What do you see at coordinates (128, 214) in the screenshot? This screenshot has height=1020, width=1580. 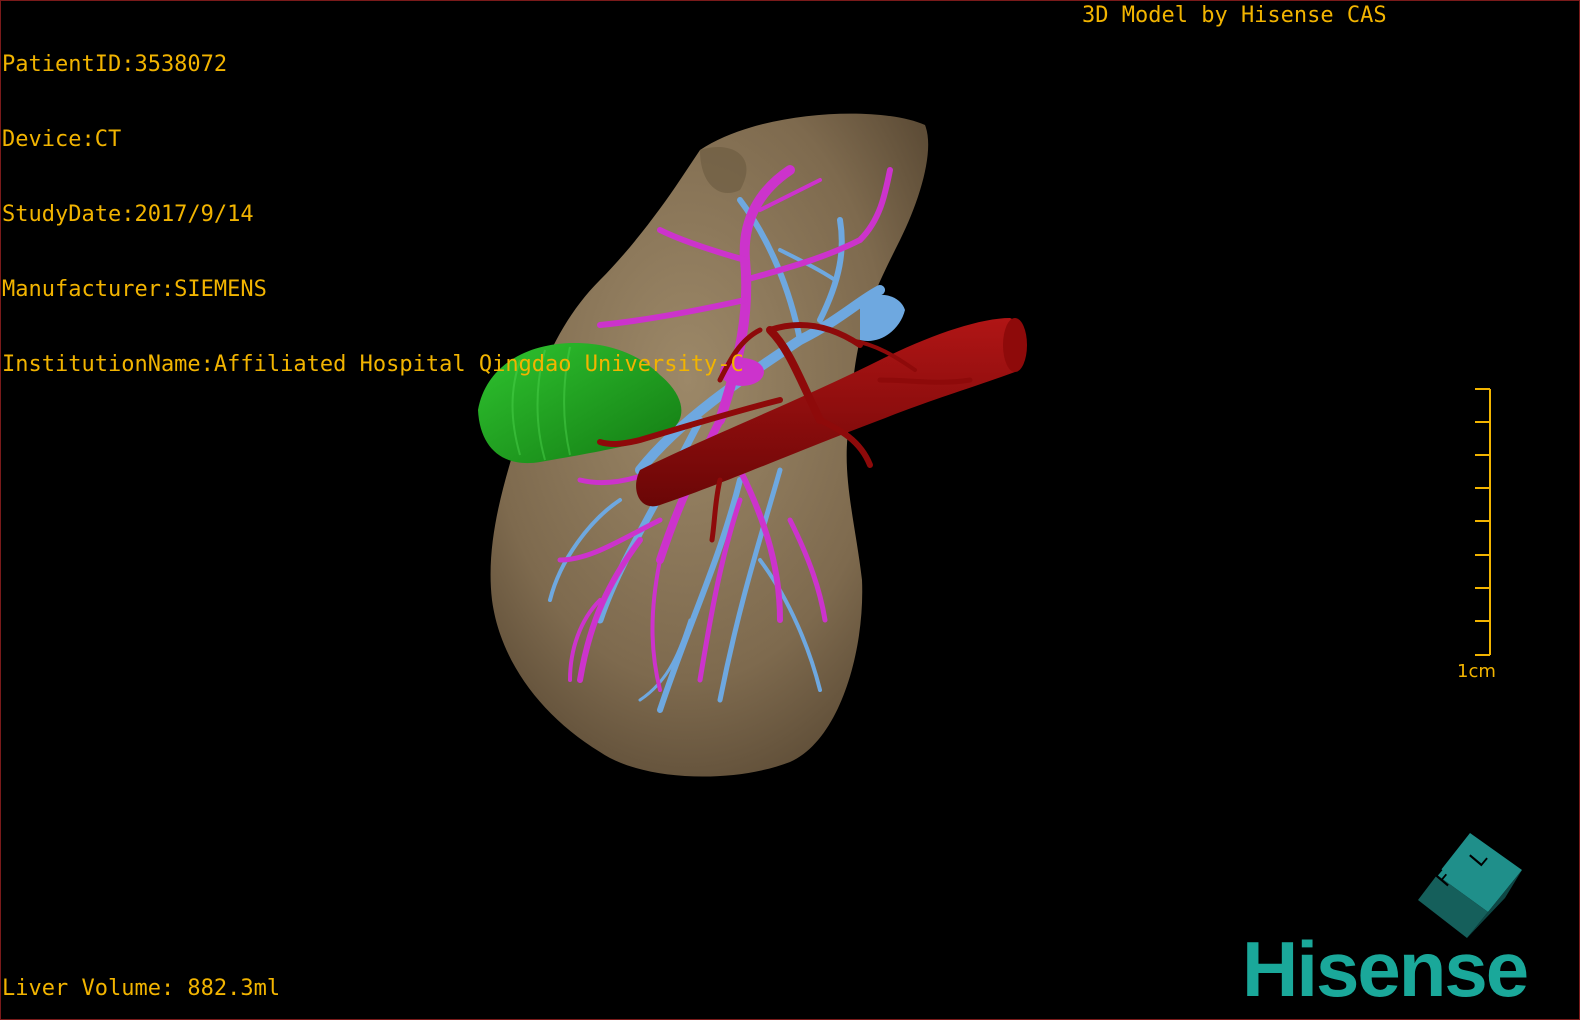 I see `study-date: StudyDate:2017/9/14` at bounding box center [128, 214].